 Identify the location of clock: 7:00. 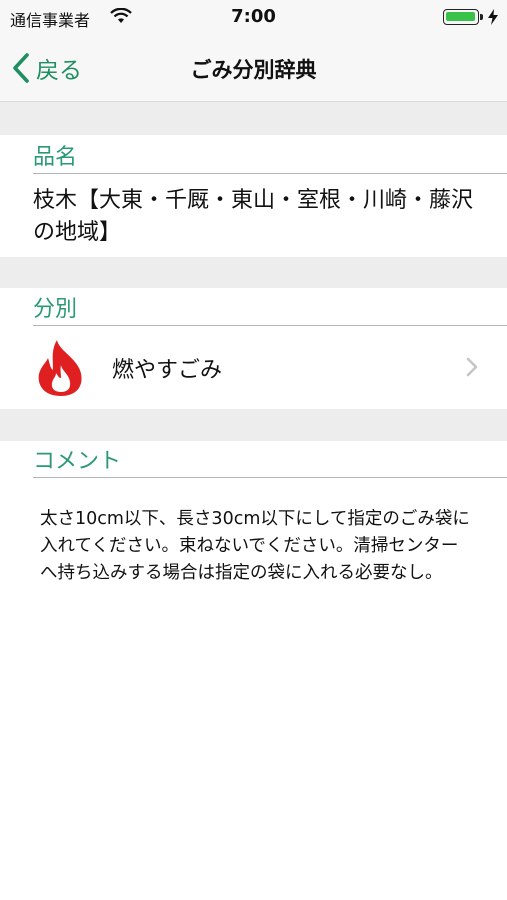
(253, 16).